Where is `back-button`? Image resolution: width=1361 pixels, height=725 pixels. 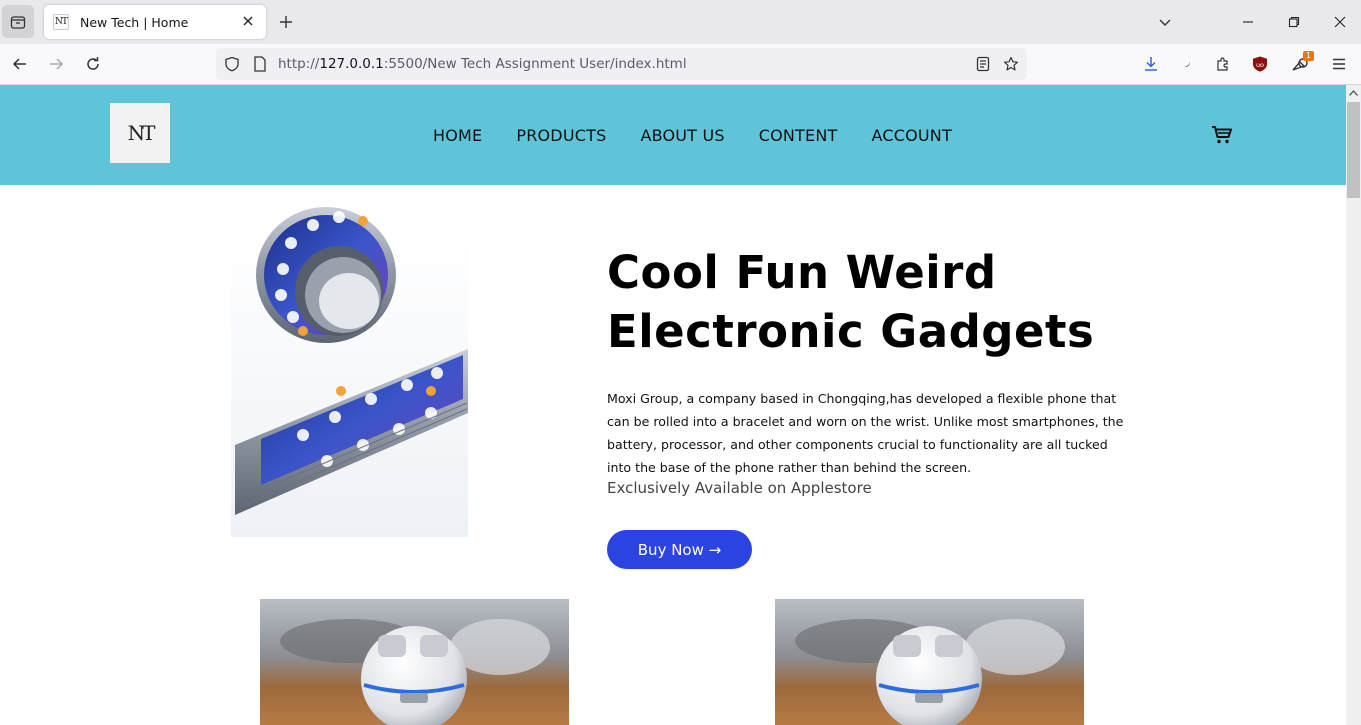
back-button is located at coordinates (20, 64).